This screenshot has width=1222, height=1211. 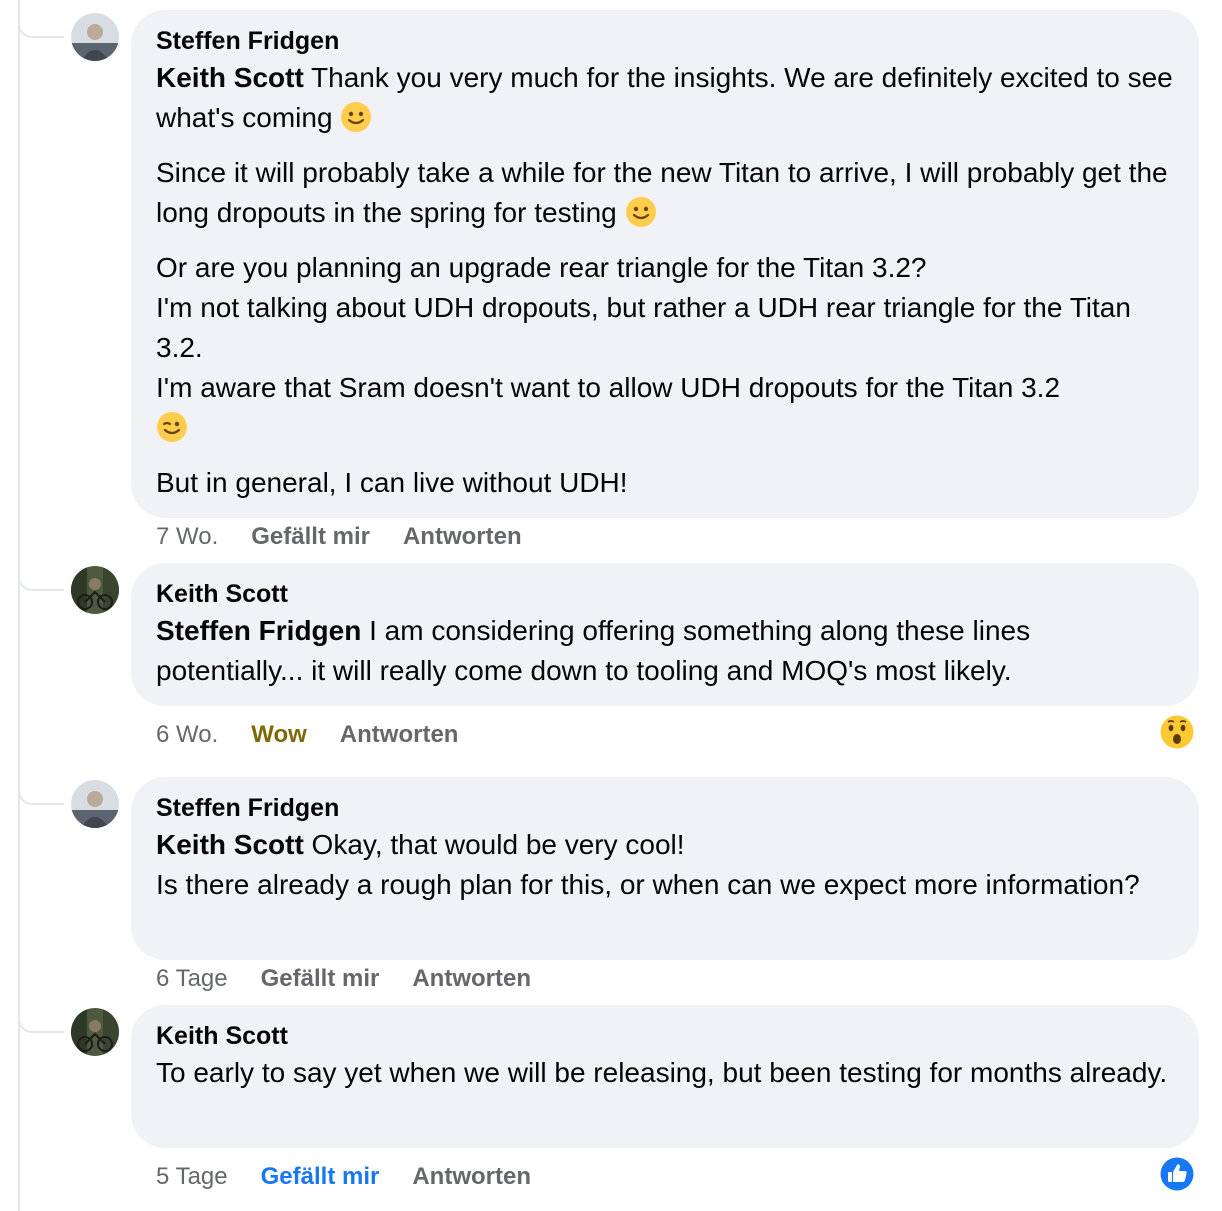 I want to click on comment-actions: 6 Wo. Wow Antworten, so click(x=307, y=735).